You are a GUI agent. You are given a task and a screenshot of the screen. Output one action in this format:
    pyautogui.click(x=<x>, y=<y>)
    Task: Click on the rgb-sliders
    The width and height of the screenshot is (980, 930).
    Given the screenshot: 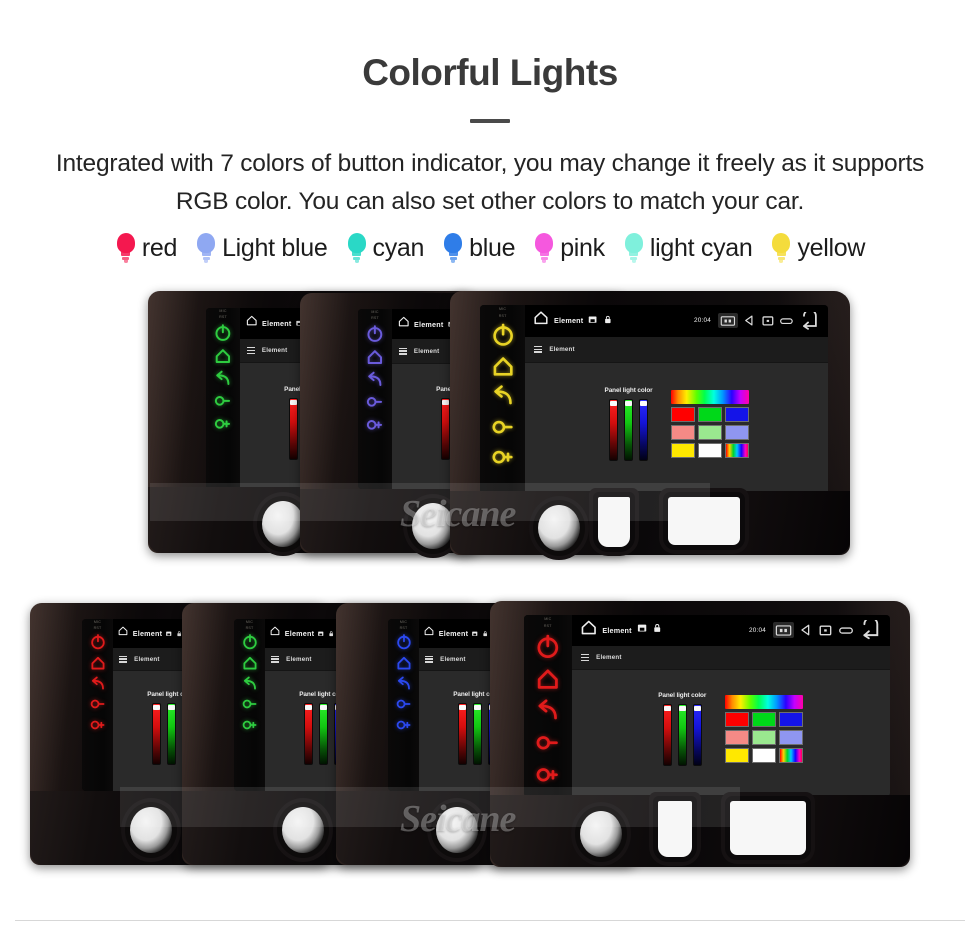 What is the action you would take?
    pyautogui.click(x=682, y=734)
    